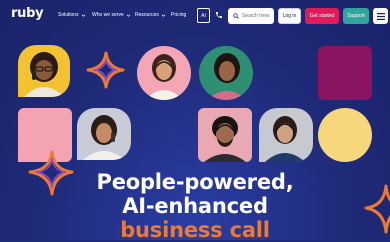  I want to click on nav-solutions-label: Solutions, so click(68, 15).